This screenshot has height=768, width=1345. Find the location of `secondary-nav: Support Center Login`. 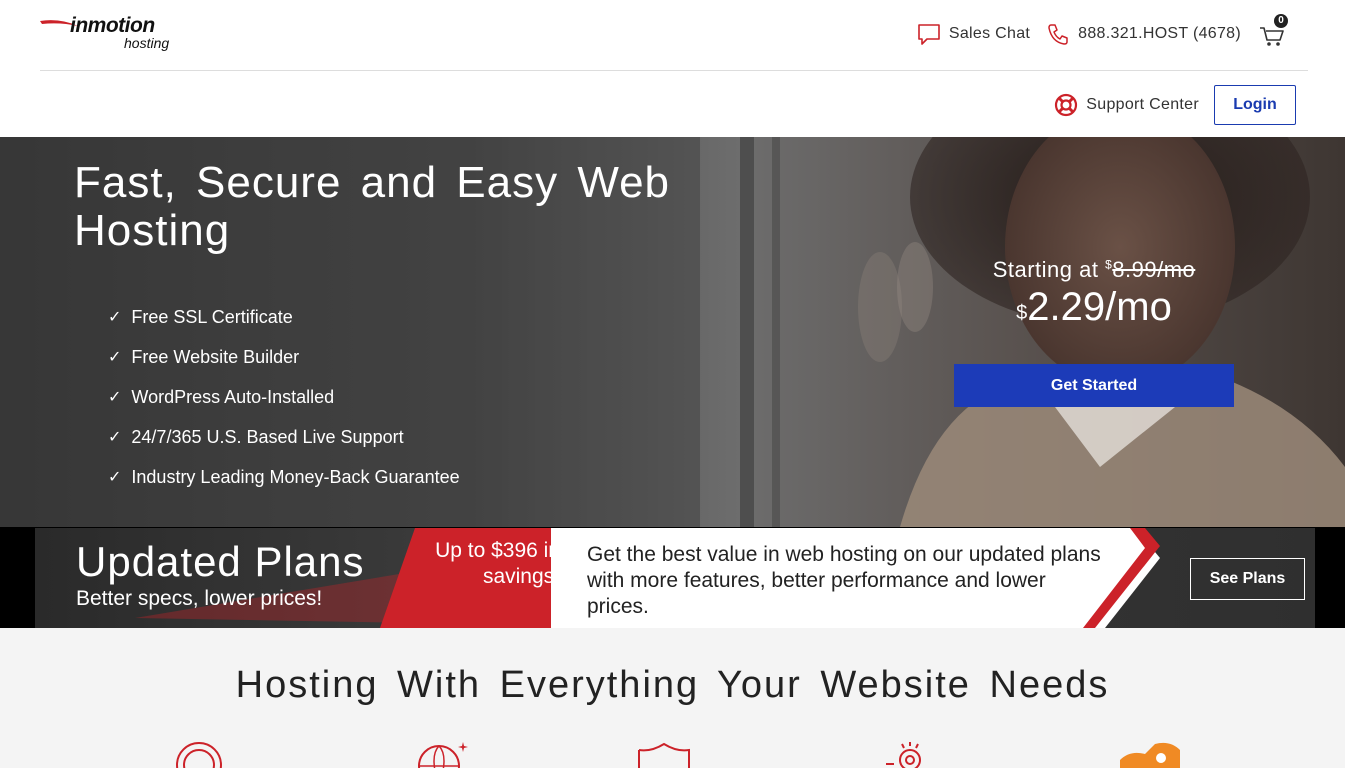

secondary-nav: Support Center Login is located at coordinates (672, 104).